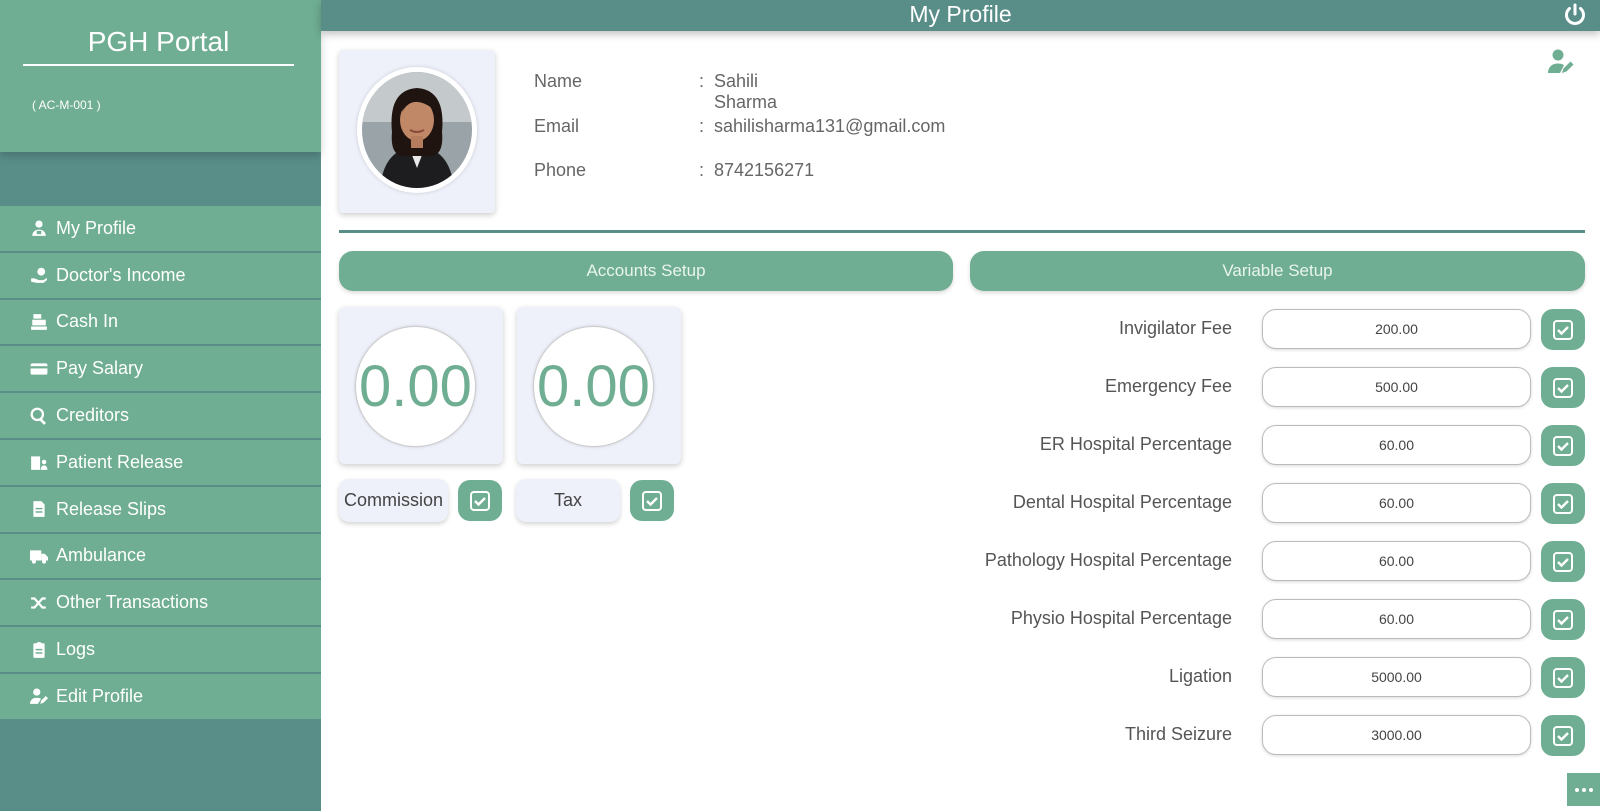  Describe the element at coordinates (160, 76) in the screenshot. I see `brand-panel: PGH Portal ( AC-M-001 )` at that location.